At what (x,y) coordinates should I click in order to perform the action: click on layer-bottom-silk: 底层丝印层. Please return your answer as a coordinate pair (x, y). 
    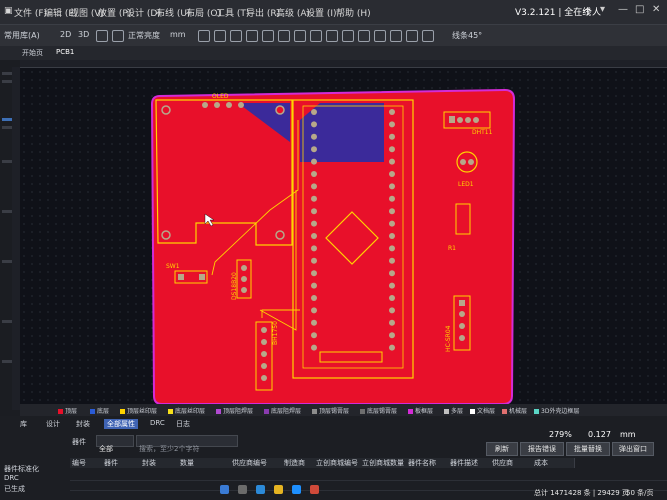
    Looking at the image, I should click on (186, 410).